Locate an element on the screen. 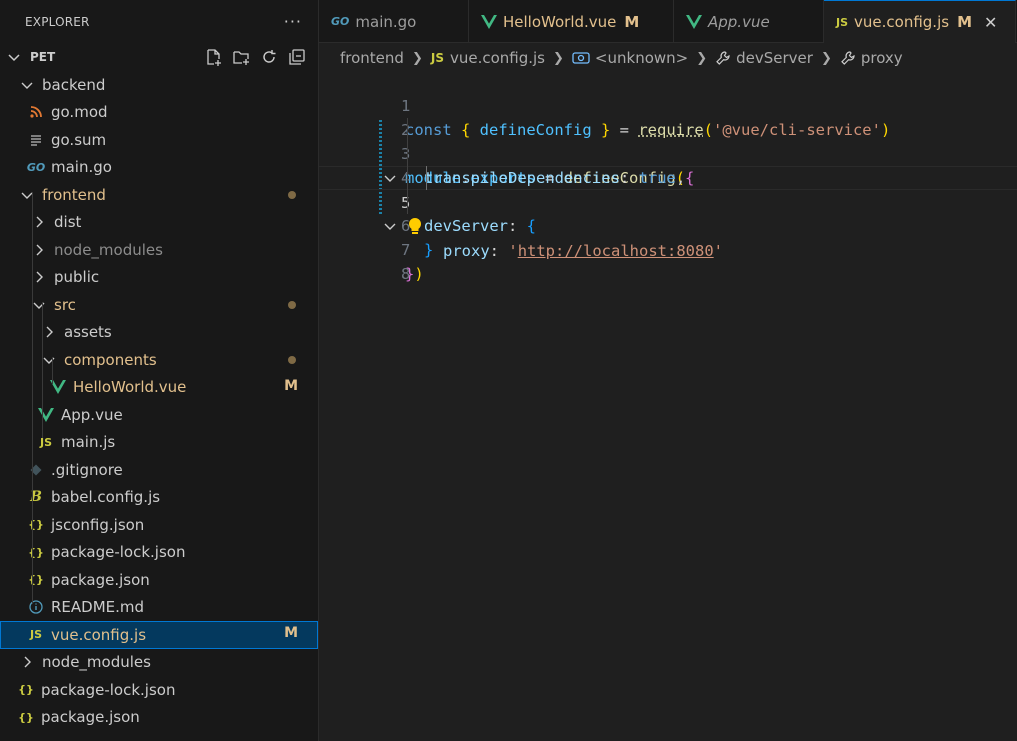  folder-item: frontend is located at coordinates (159, 195).